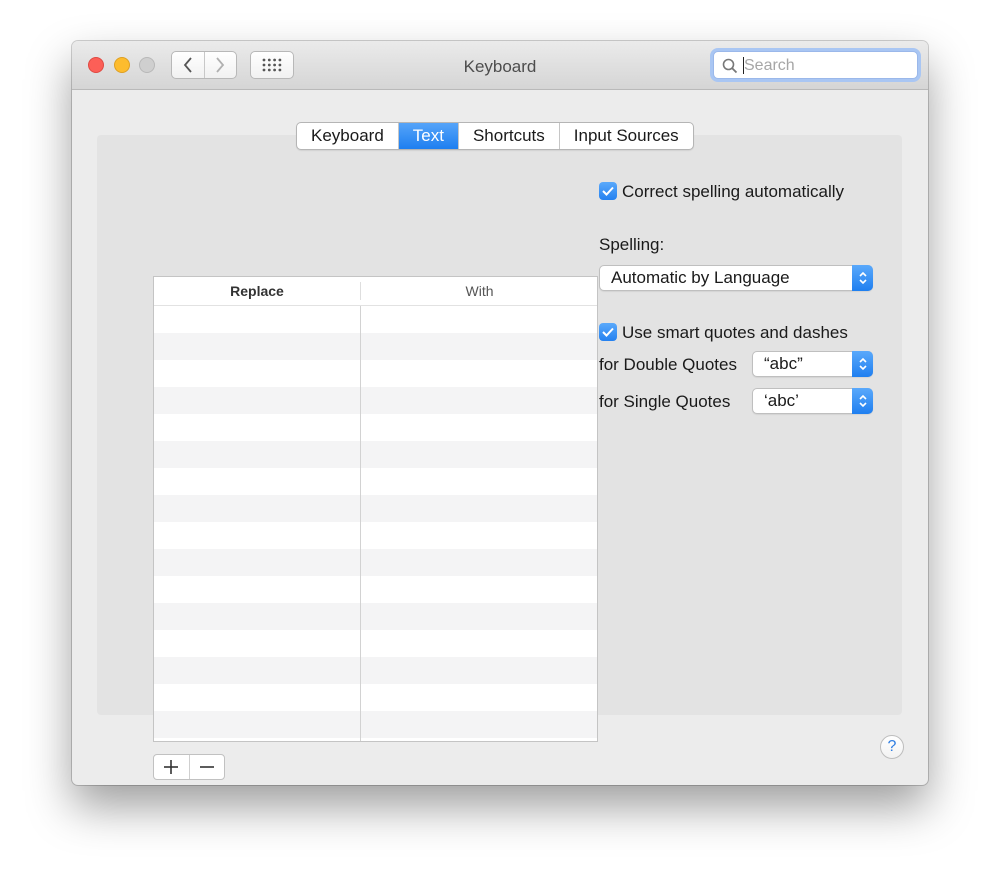 The height and width of the screenshot is (888, 1000). I want to click on column-header-with: With, so click(479, 291).